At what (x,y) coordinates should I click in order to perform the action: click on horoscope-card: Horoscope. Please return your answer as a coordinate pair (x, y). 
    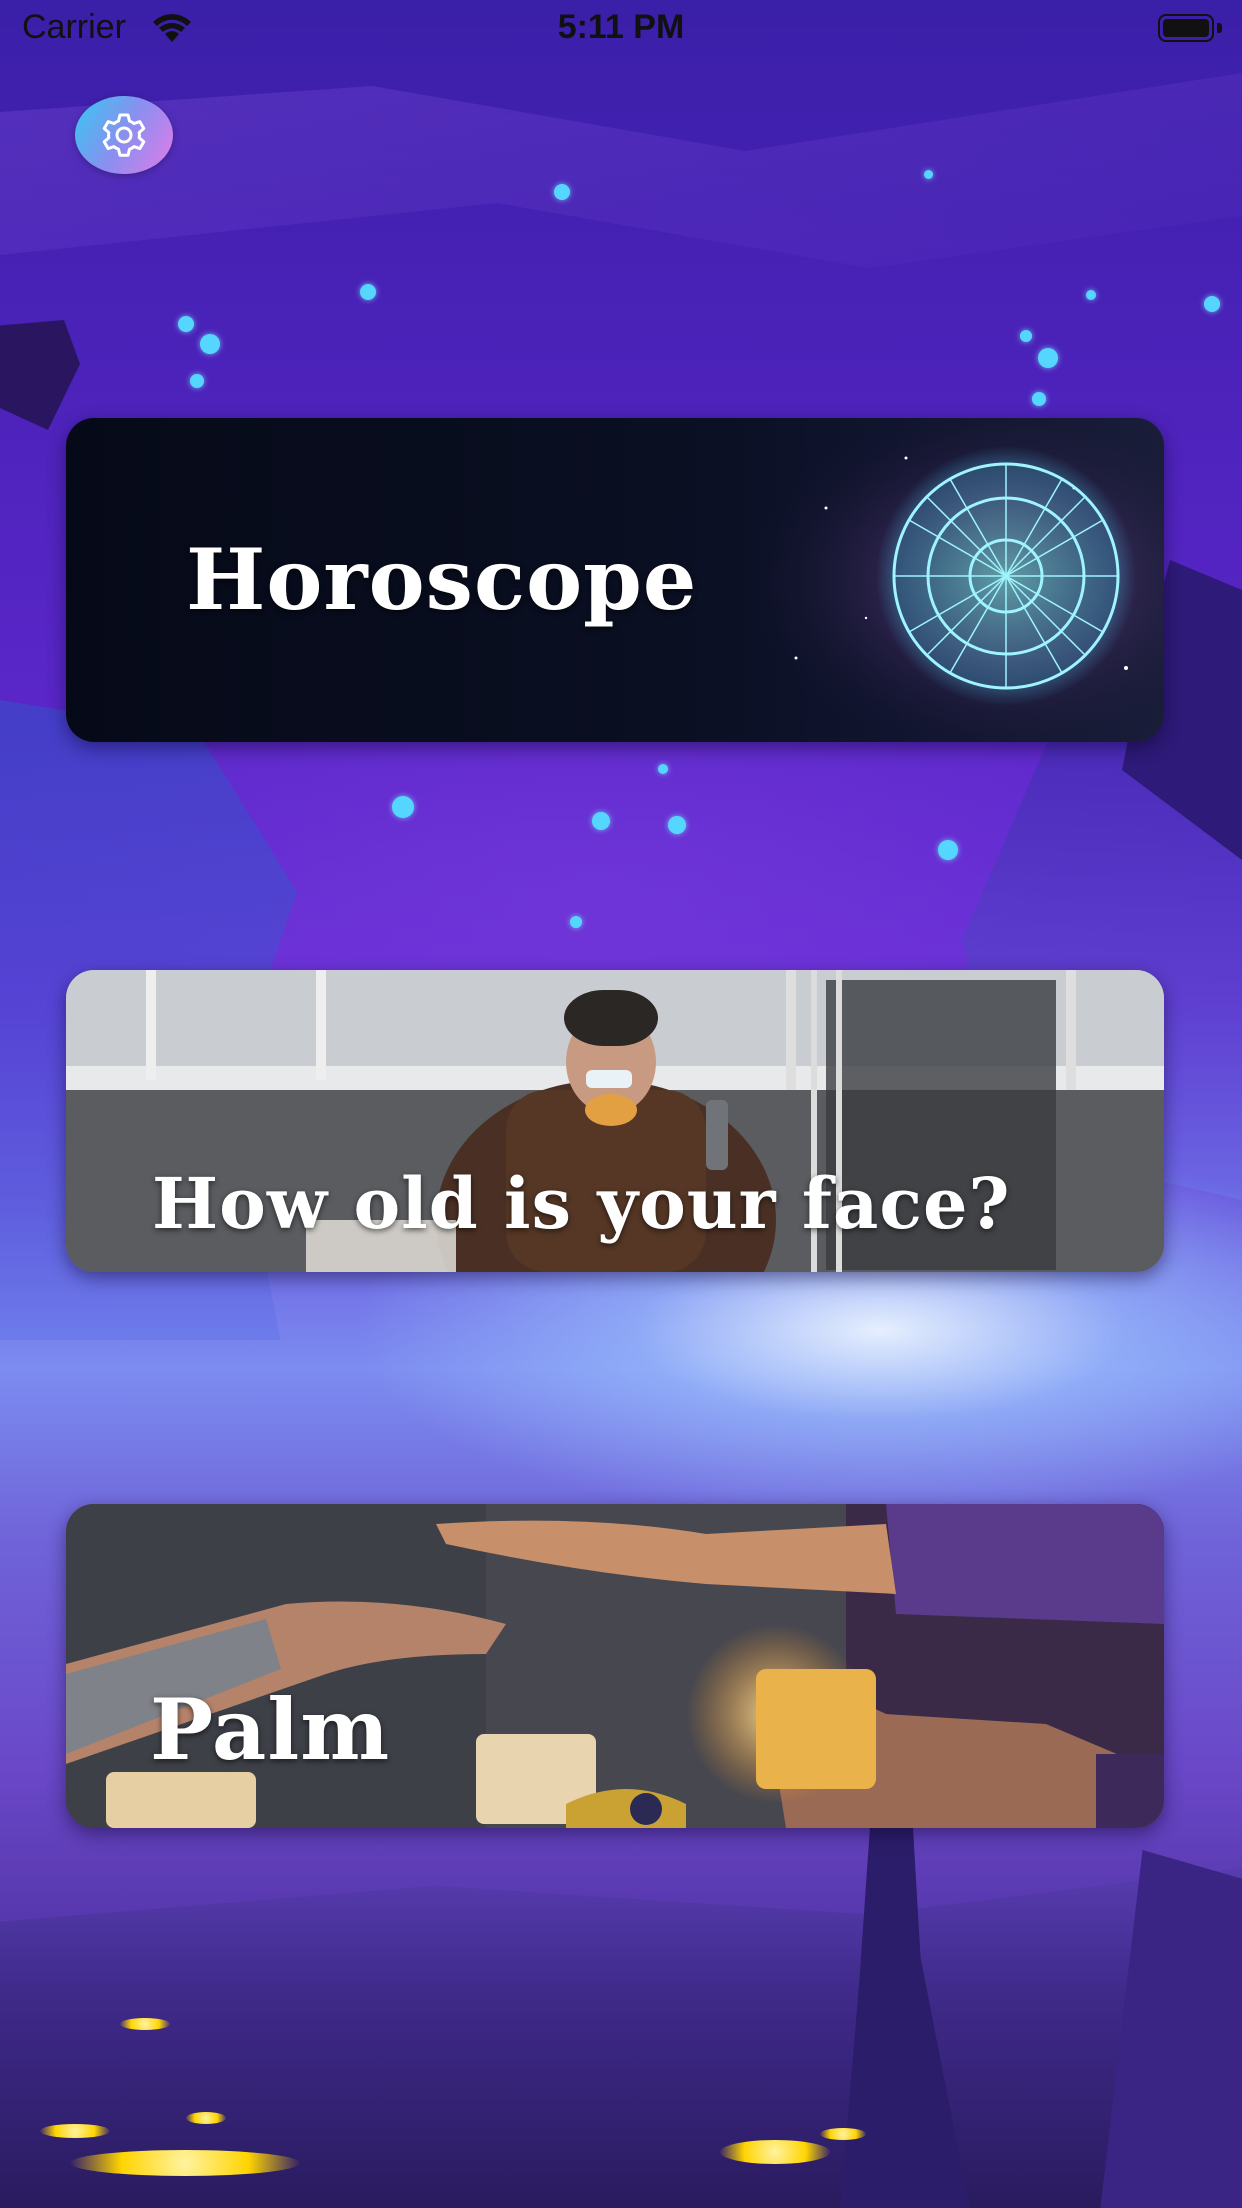
    Looking at the image, I should click on (615, 580).